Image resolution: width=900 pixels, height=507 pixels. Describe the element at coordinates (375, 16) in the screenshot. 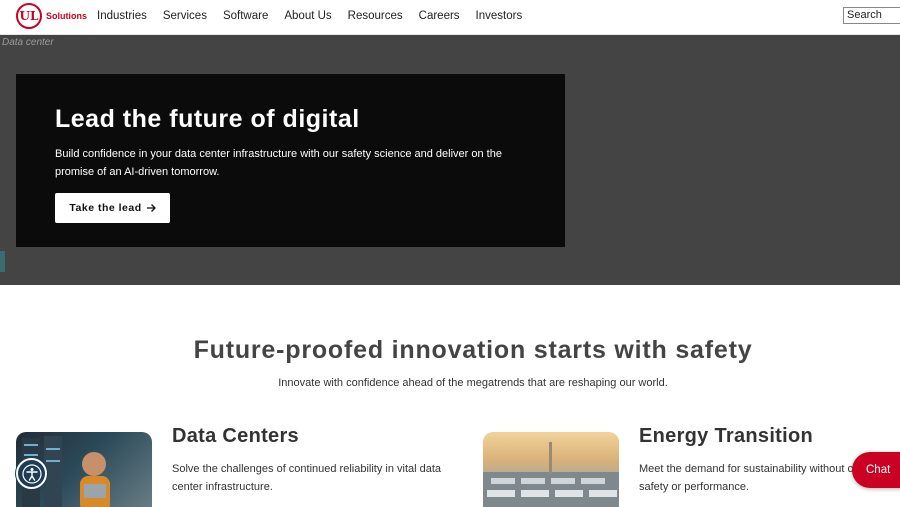

I see `nav-resources: Resources` at that location.